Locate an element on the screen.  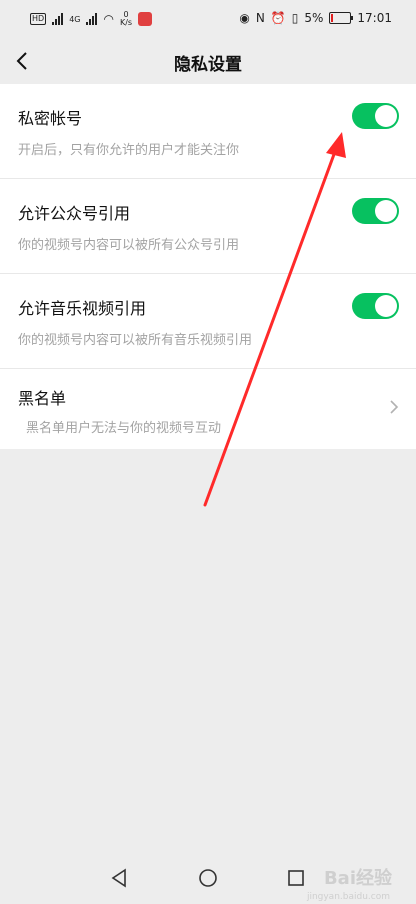
blacklist-description: 黑名单用户无法与你的视频号互动 is located at coordinates (124, 428).